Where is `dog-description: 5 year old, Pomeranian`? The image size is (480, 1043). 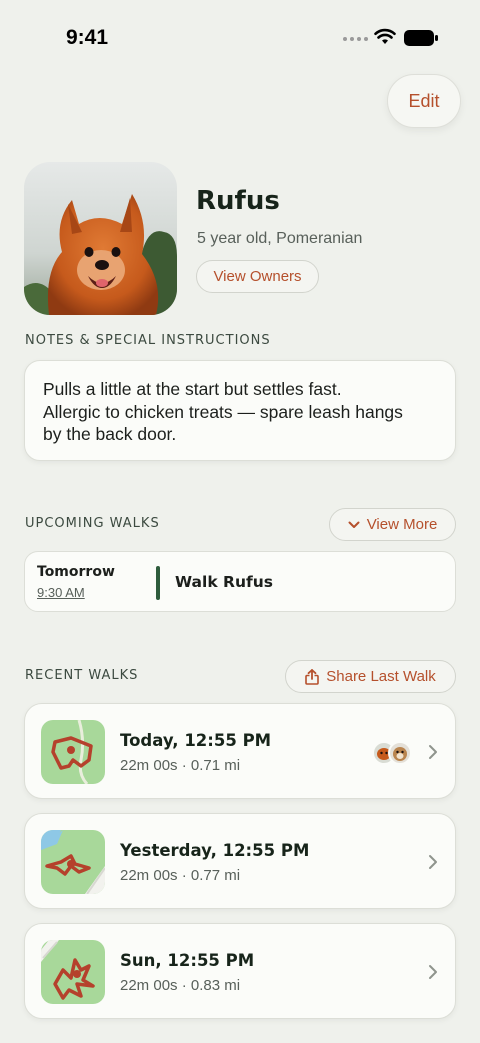
dog-description: 5 year old, Pomeranian is located at coordinates (280, 238).